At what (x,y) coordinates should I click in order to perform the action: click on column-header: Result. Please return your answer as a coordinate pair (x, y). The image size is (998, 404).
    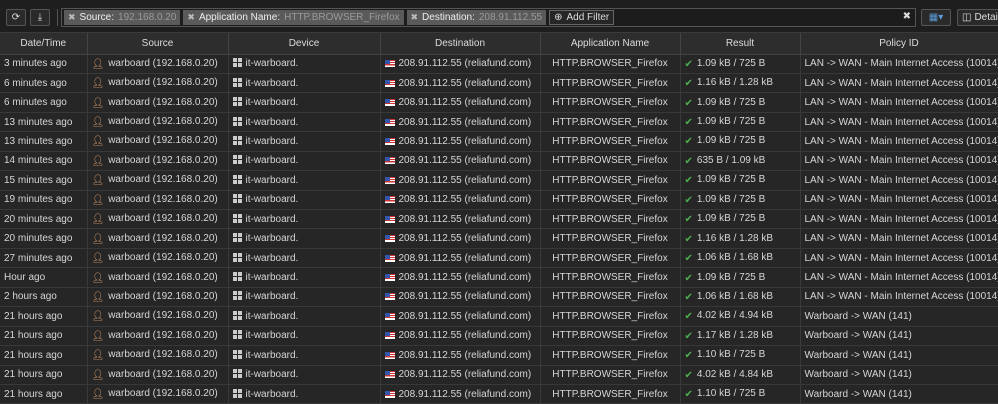
    Looking at the image, I should click on (740, 44).